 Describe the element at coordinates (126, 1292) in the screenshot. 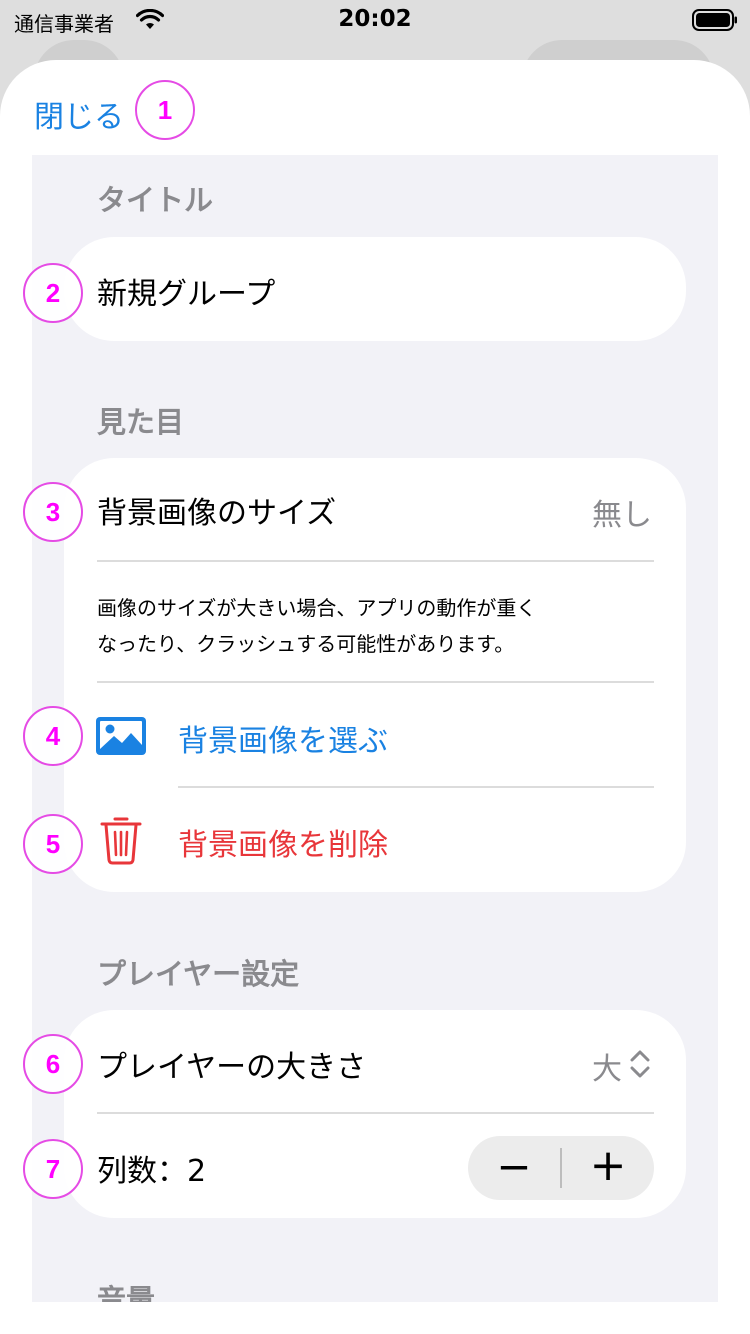

I see `section-header-volume: 音量` at that location.